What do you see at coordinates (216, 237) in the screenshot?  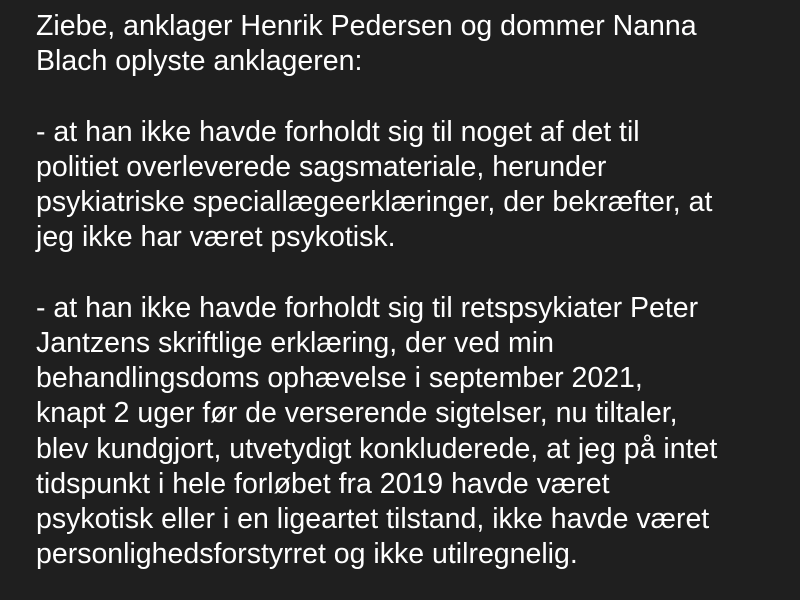 I see `text-line: jeg ikke har været psykotisk.` at bounding box center [216, 237].